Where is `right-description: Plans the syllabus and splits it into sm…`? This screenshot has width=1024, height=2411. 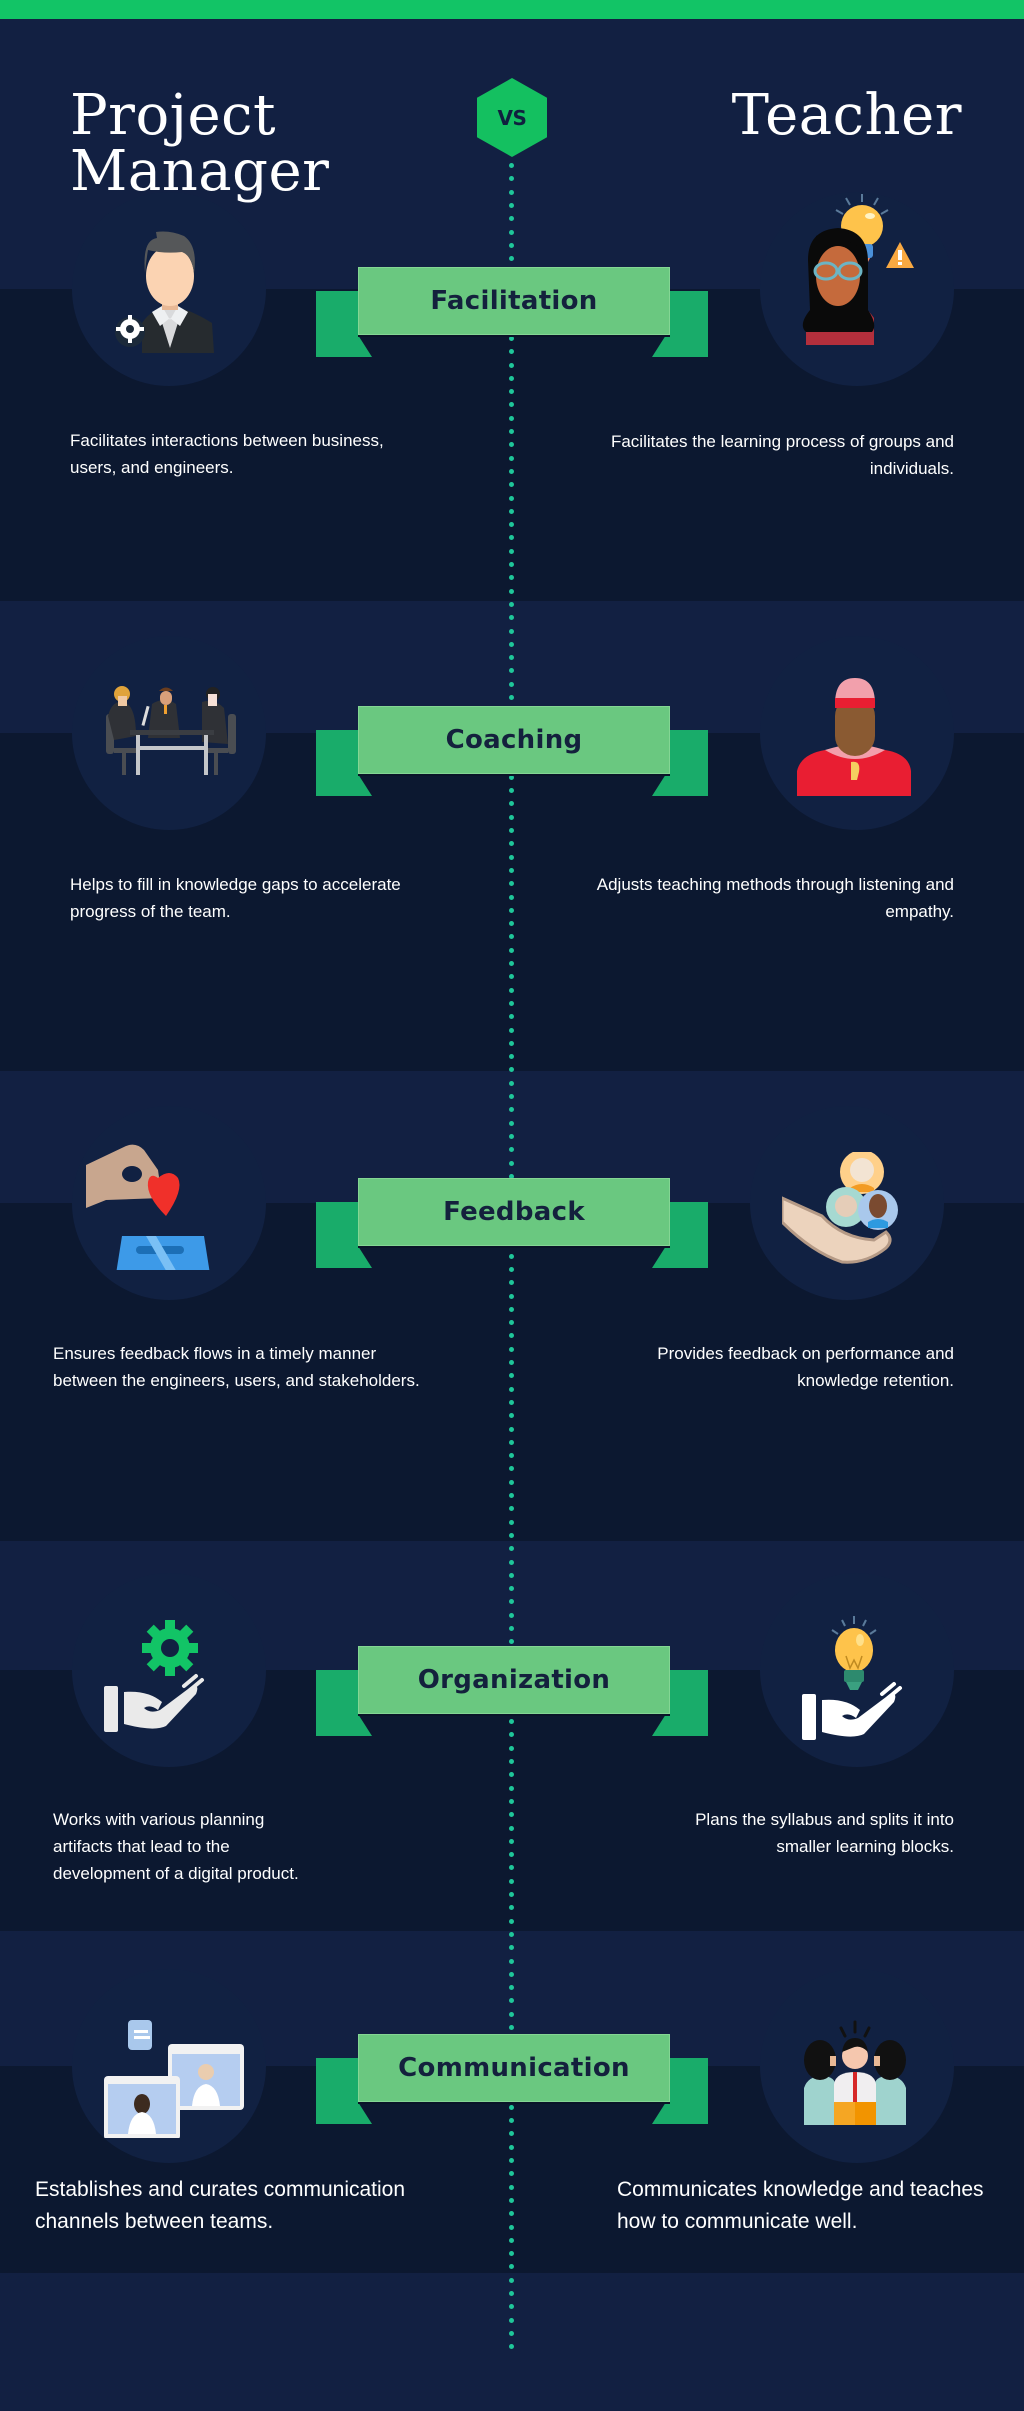 right-description: Plans the syllabus and splits it into sm… is located at coordinates (824, 1833).